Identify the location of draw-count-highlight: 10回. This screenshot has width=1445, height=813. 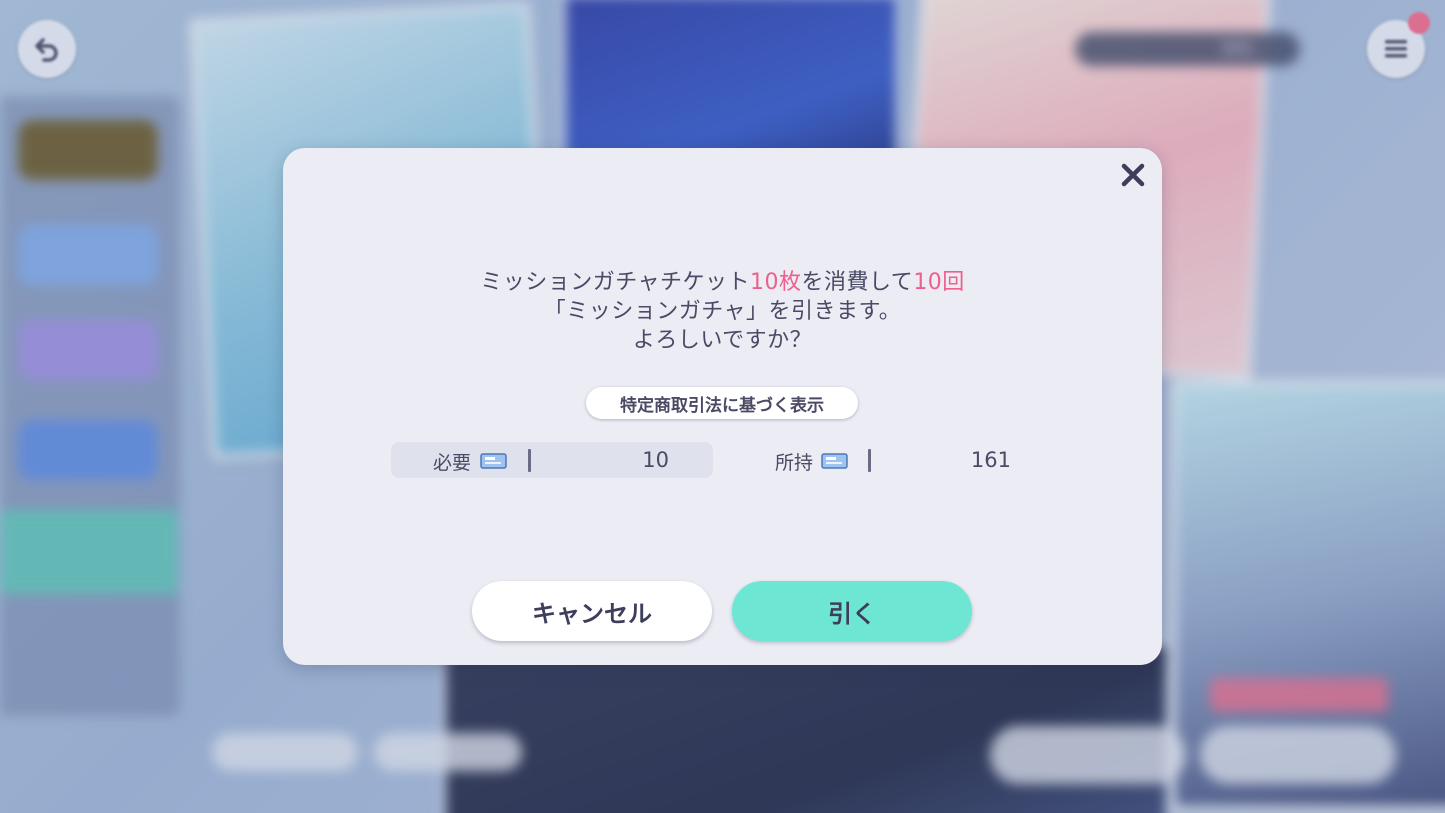
(939, 282).